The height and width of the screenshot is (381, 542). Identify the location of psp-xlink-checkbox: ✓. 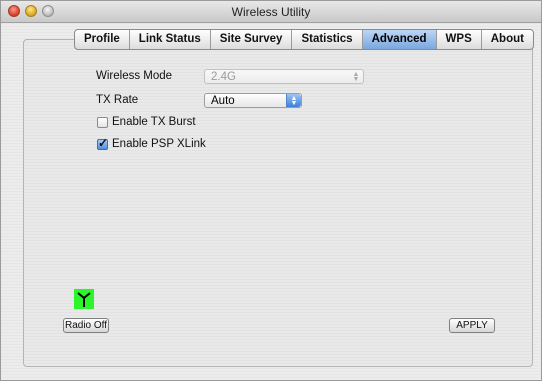
(103, 143).